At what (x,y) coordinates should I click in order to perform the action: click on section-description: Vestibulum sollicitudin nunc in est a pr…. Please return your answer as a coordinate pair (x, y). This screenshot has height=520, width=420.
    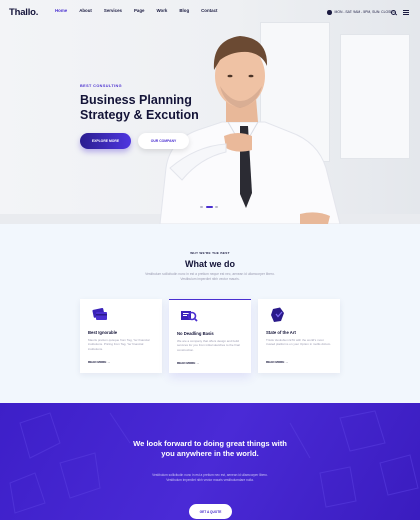
    Looking at the image, I should click on (210, 276).